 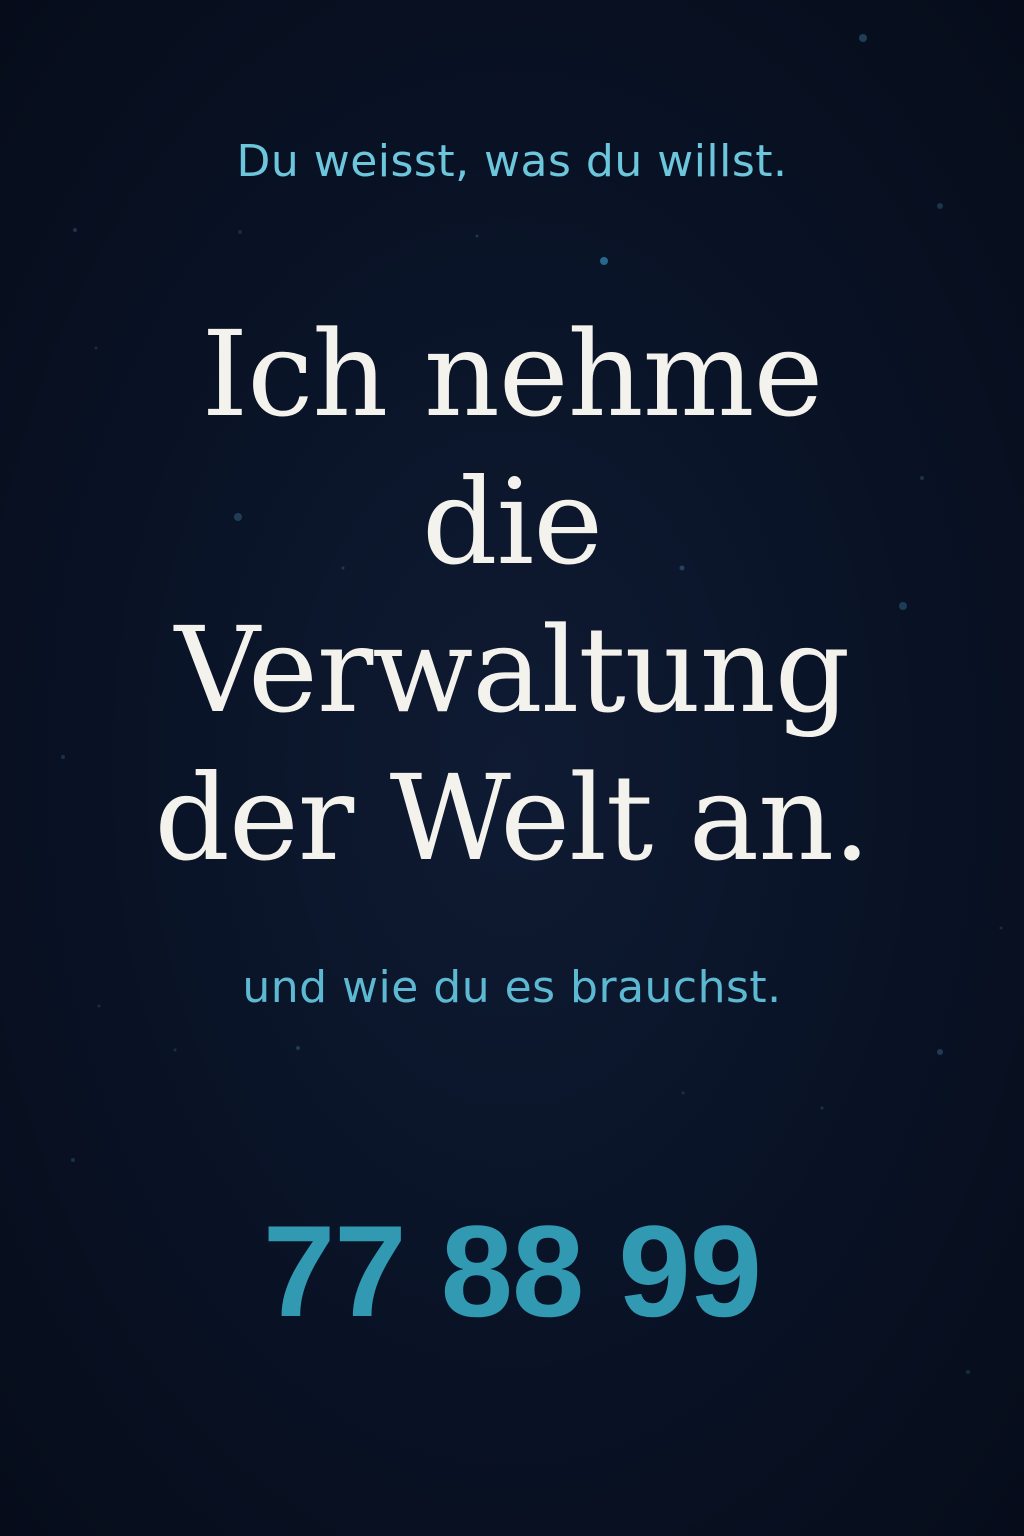 What do you see at coordinates (512, 374) in the screenshot?
I see `headline-line-1: Ich nehme` at bounding box center [512, 374].